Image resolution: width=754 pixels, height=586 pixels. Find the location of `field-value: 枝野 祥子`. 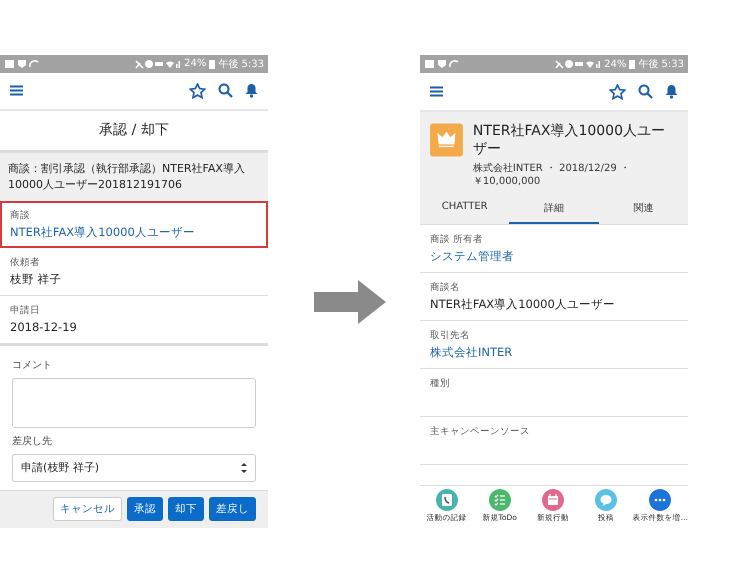

field-value: 枝野 祥子 is located at coordinates (36, 280).